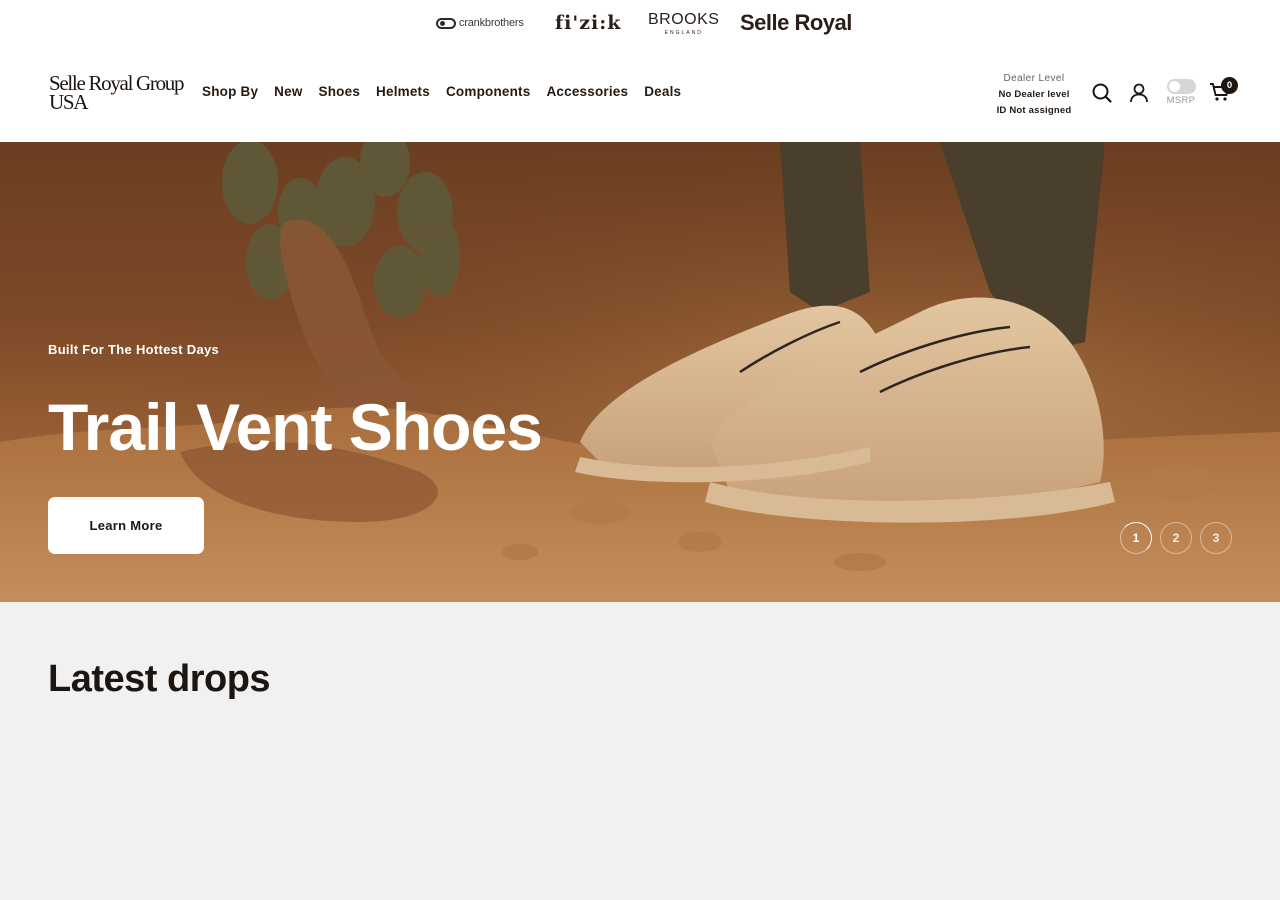  I want to click on brand-link-selle-royal: Selle Royal, so click(796, 23).